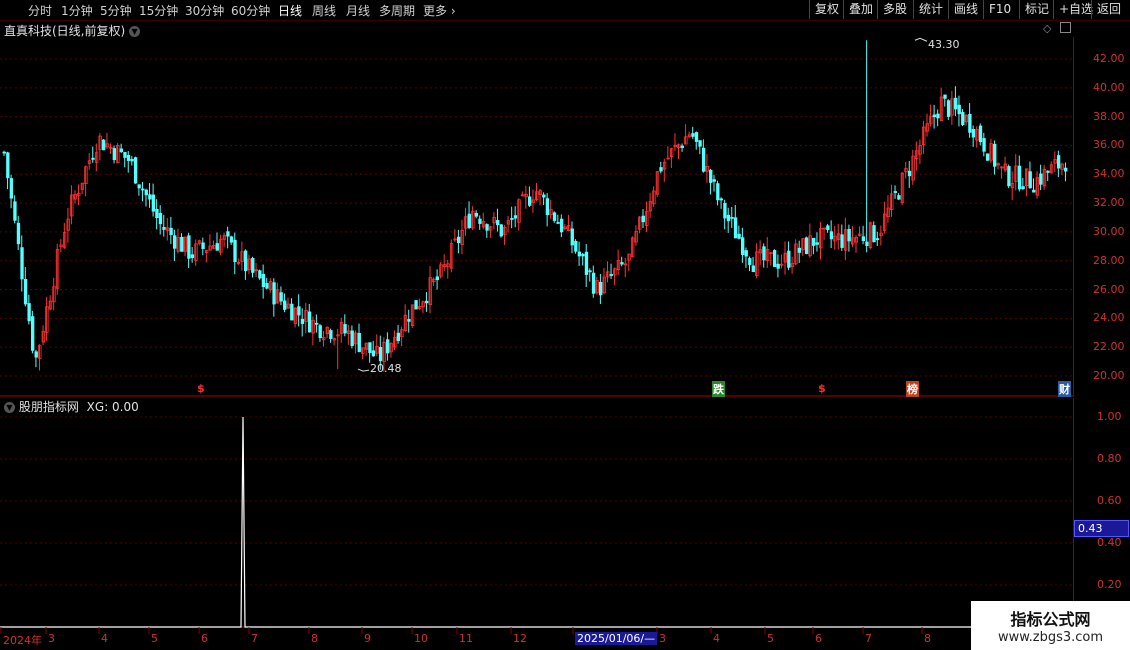 The height and width of the screenshot is (650, 1130). What do you see at coordinates (912, 389) in the screenshot?
I see `event-marker-rank: 榜` at bounding box center [912, 389].